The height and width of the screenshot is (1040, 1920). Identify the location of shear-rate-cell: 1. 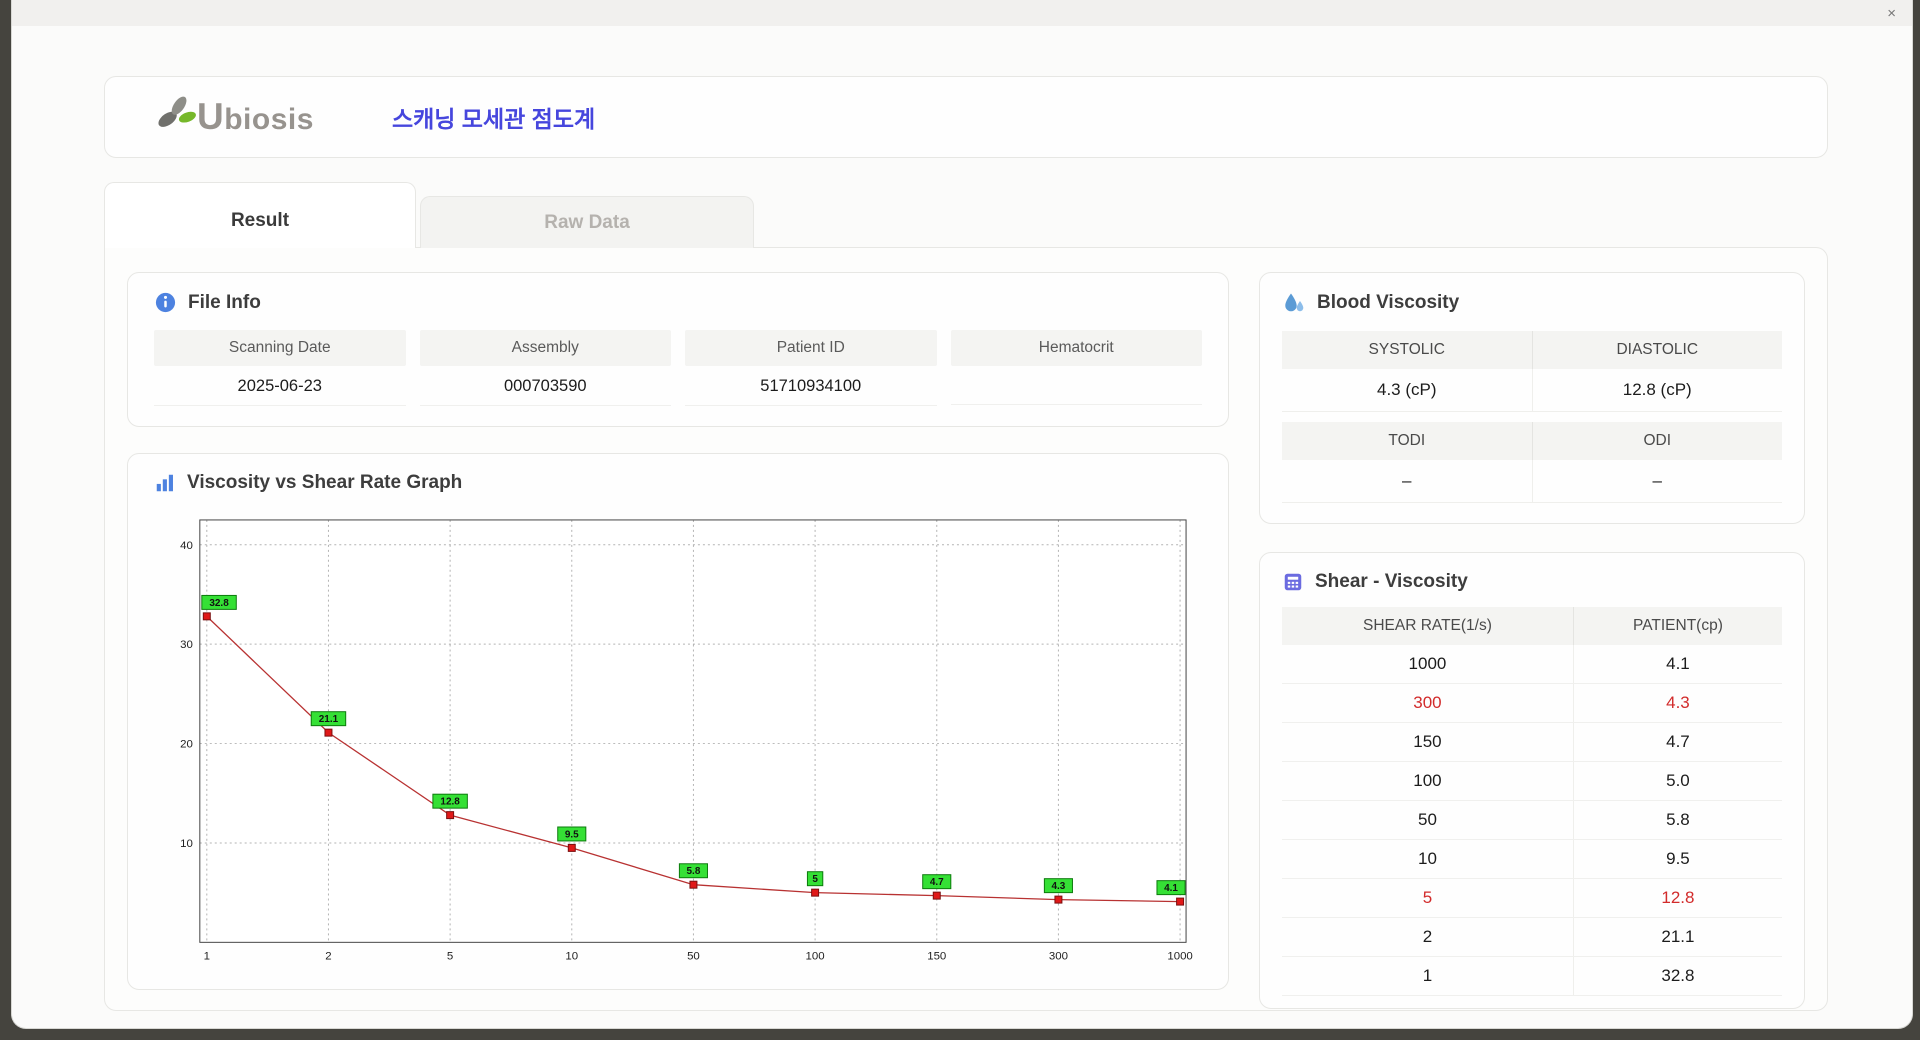
(1428, 976).